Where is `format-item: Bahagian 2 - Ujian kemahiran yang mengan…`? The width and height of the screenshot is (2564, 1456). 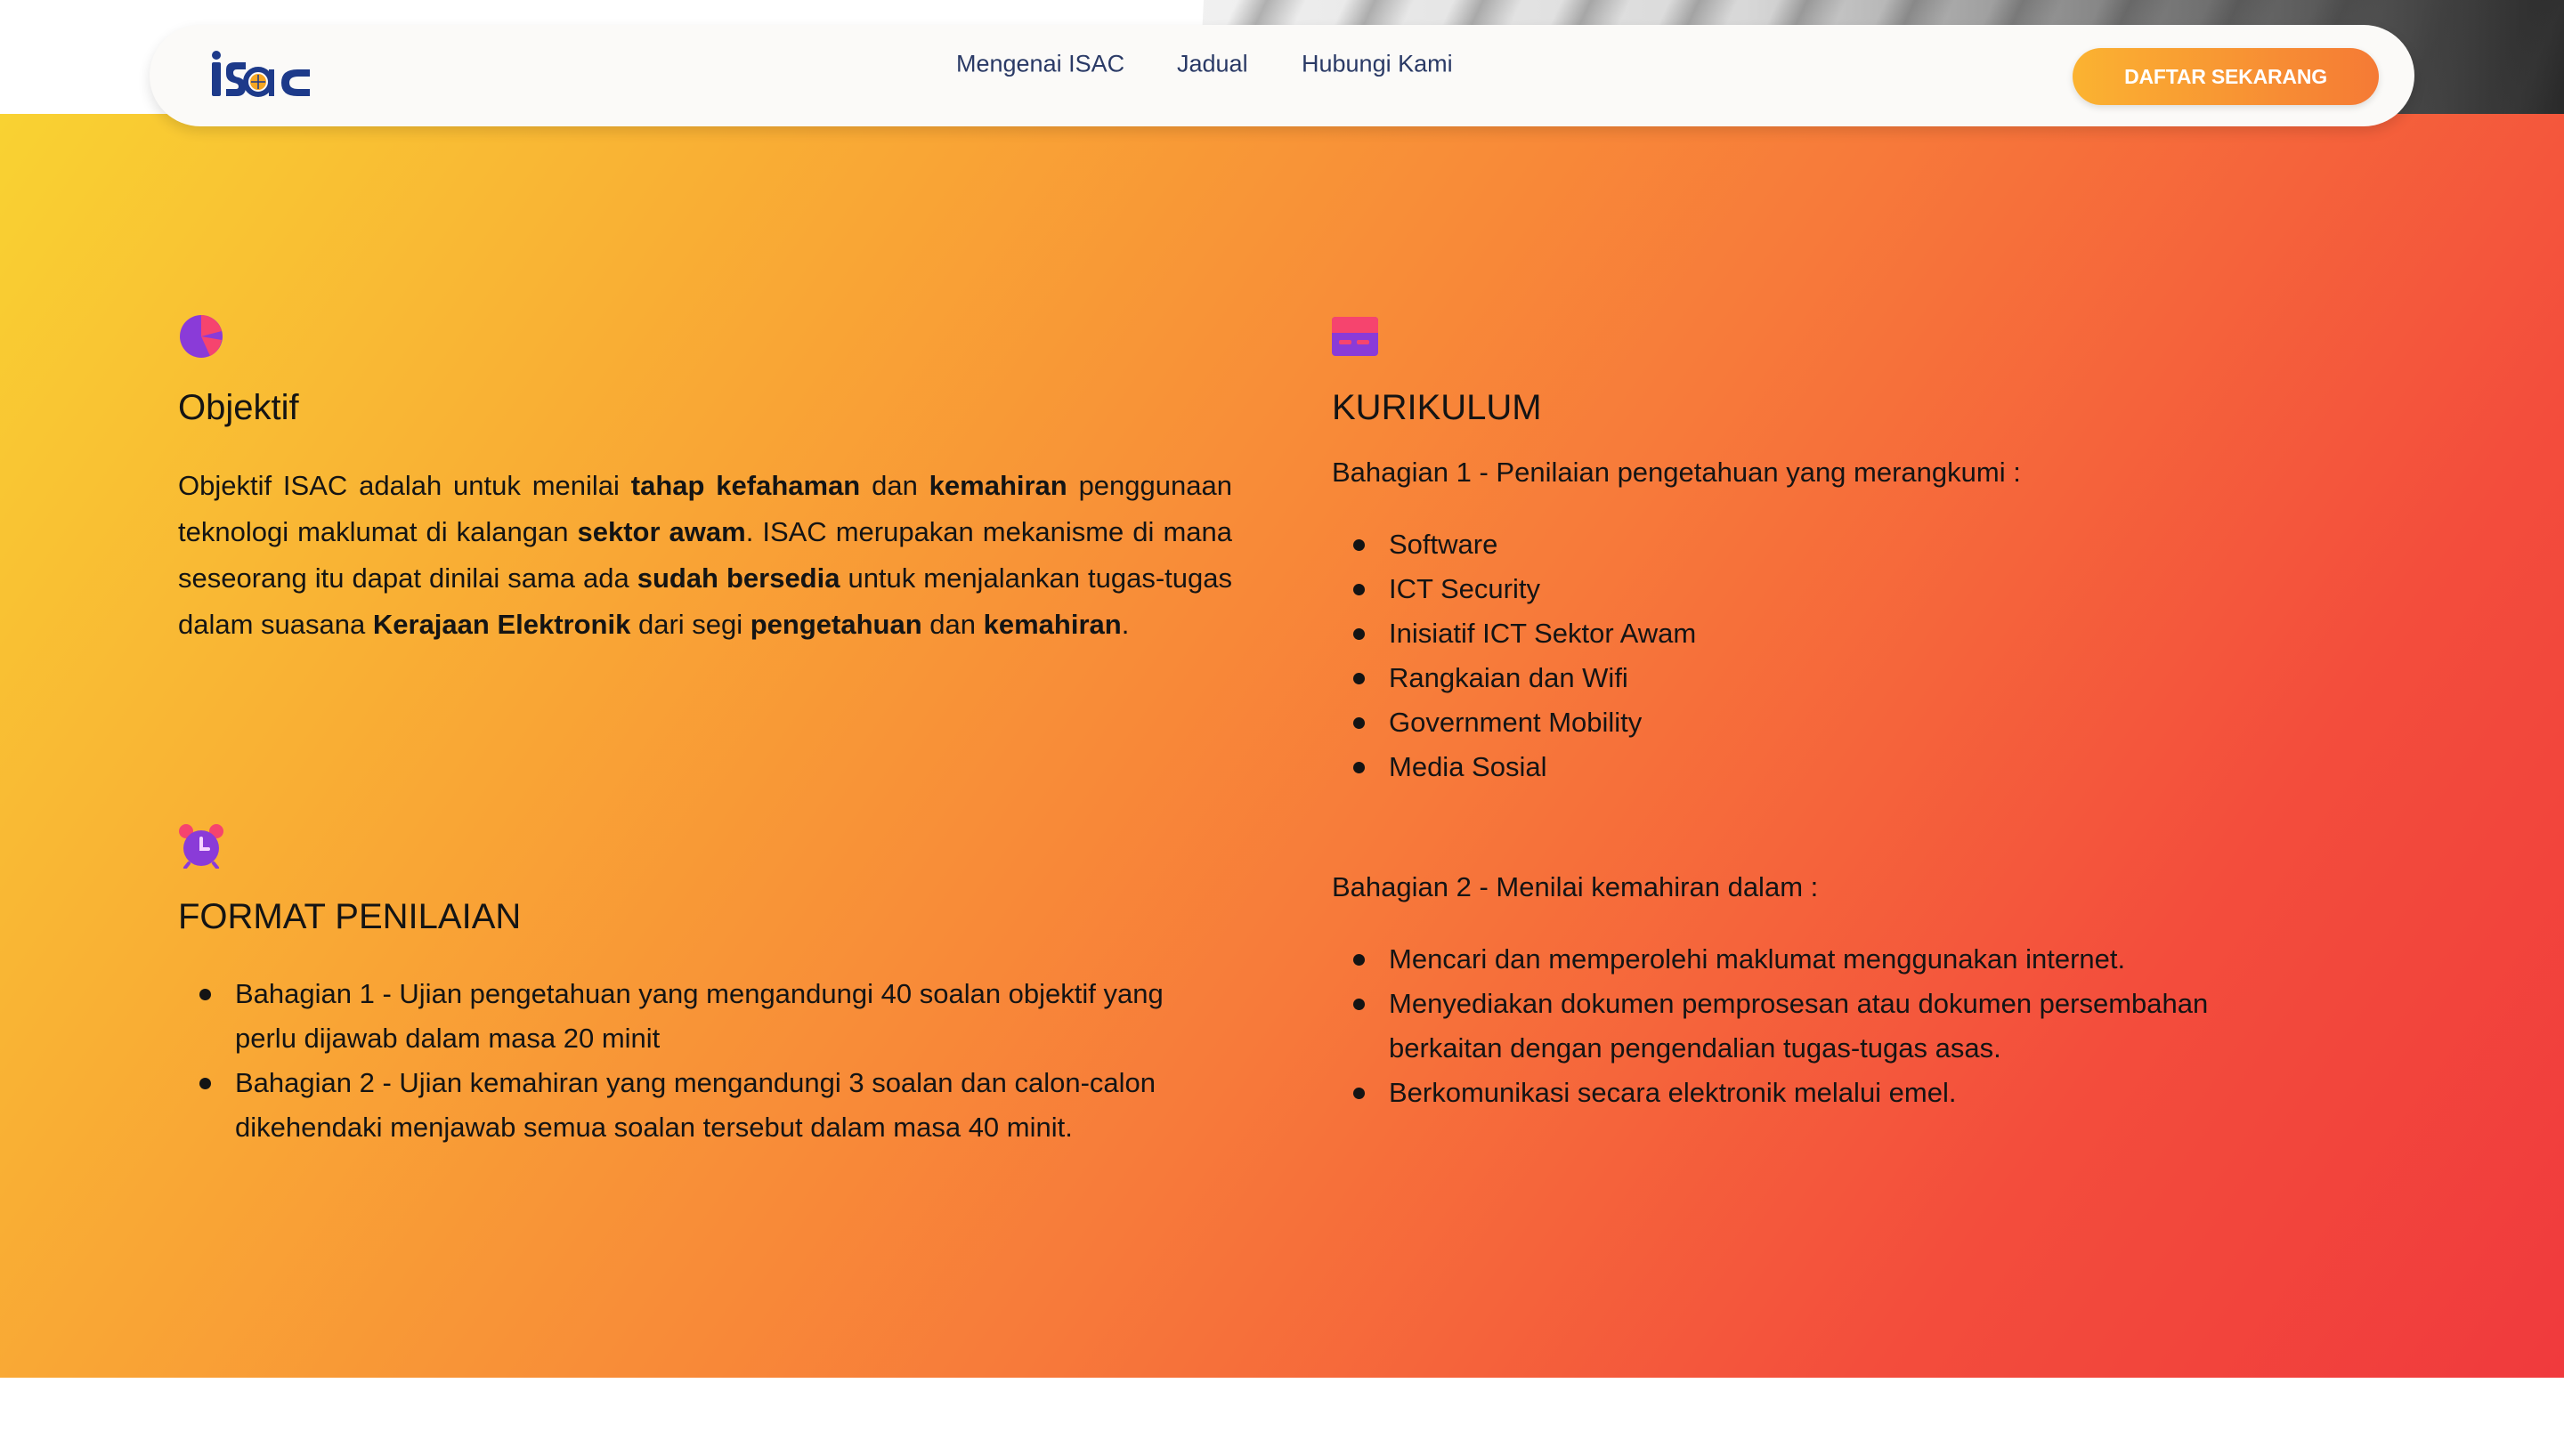
format-item: Bahagian 2 - Ujian kemahiran yang mengan… is located at coordinates (705, 1105).